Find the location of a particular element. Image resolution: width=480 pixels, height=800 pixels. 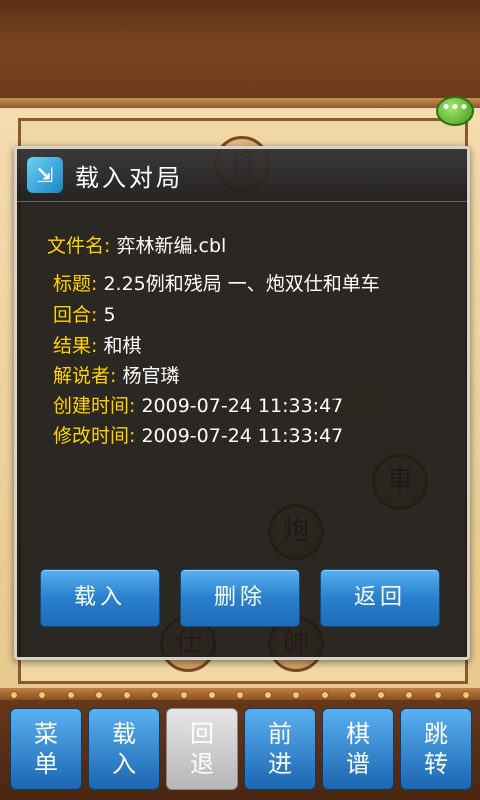

commentator-label: 解说者: is located at coordinates (85, 376).